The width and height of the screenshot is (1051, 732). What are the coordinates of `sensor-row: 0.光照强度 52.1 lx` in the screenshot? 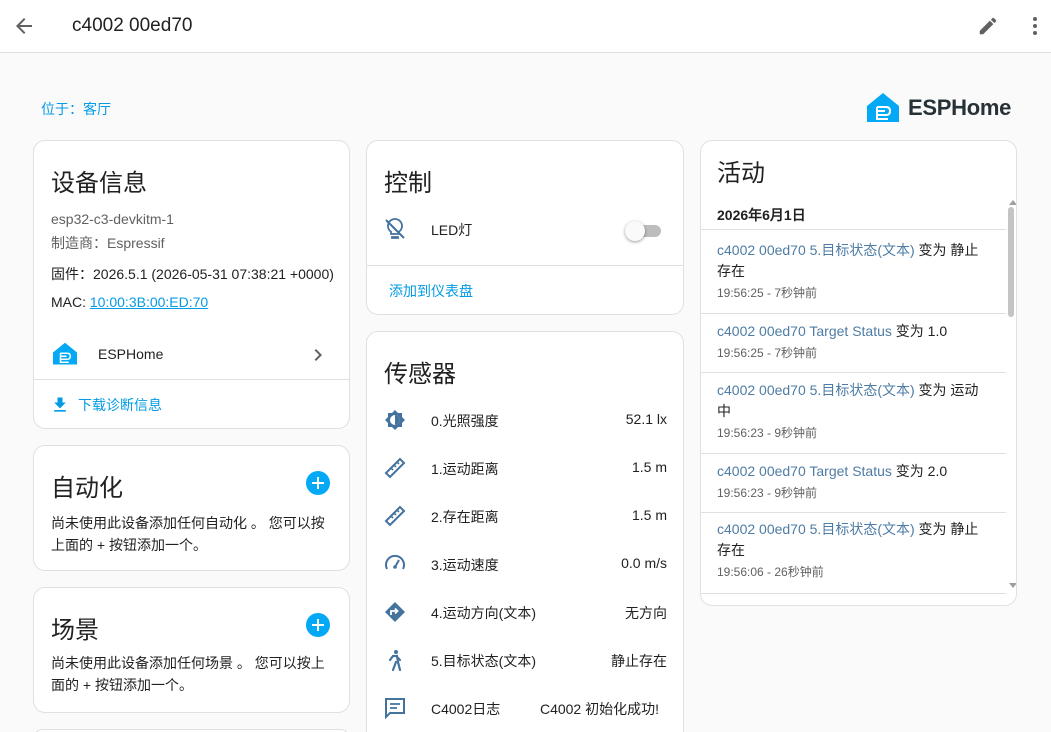 It's located at (525, 420).